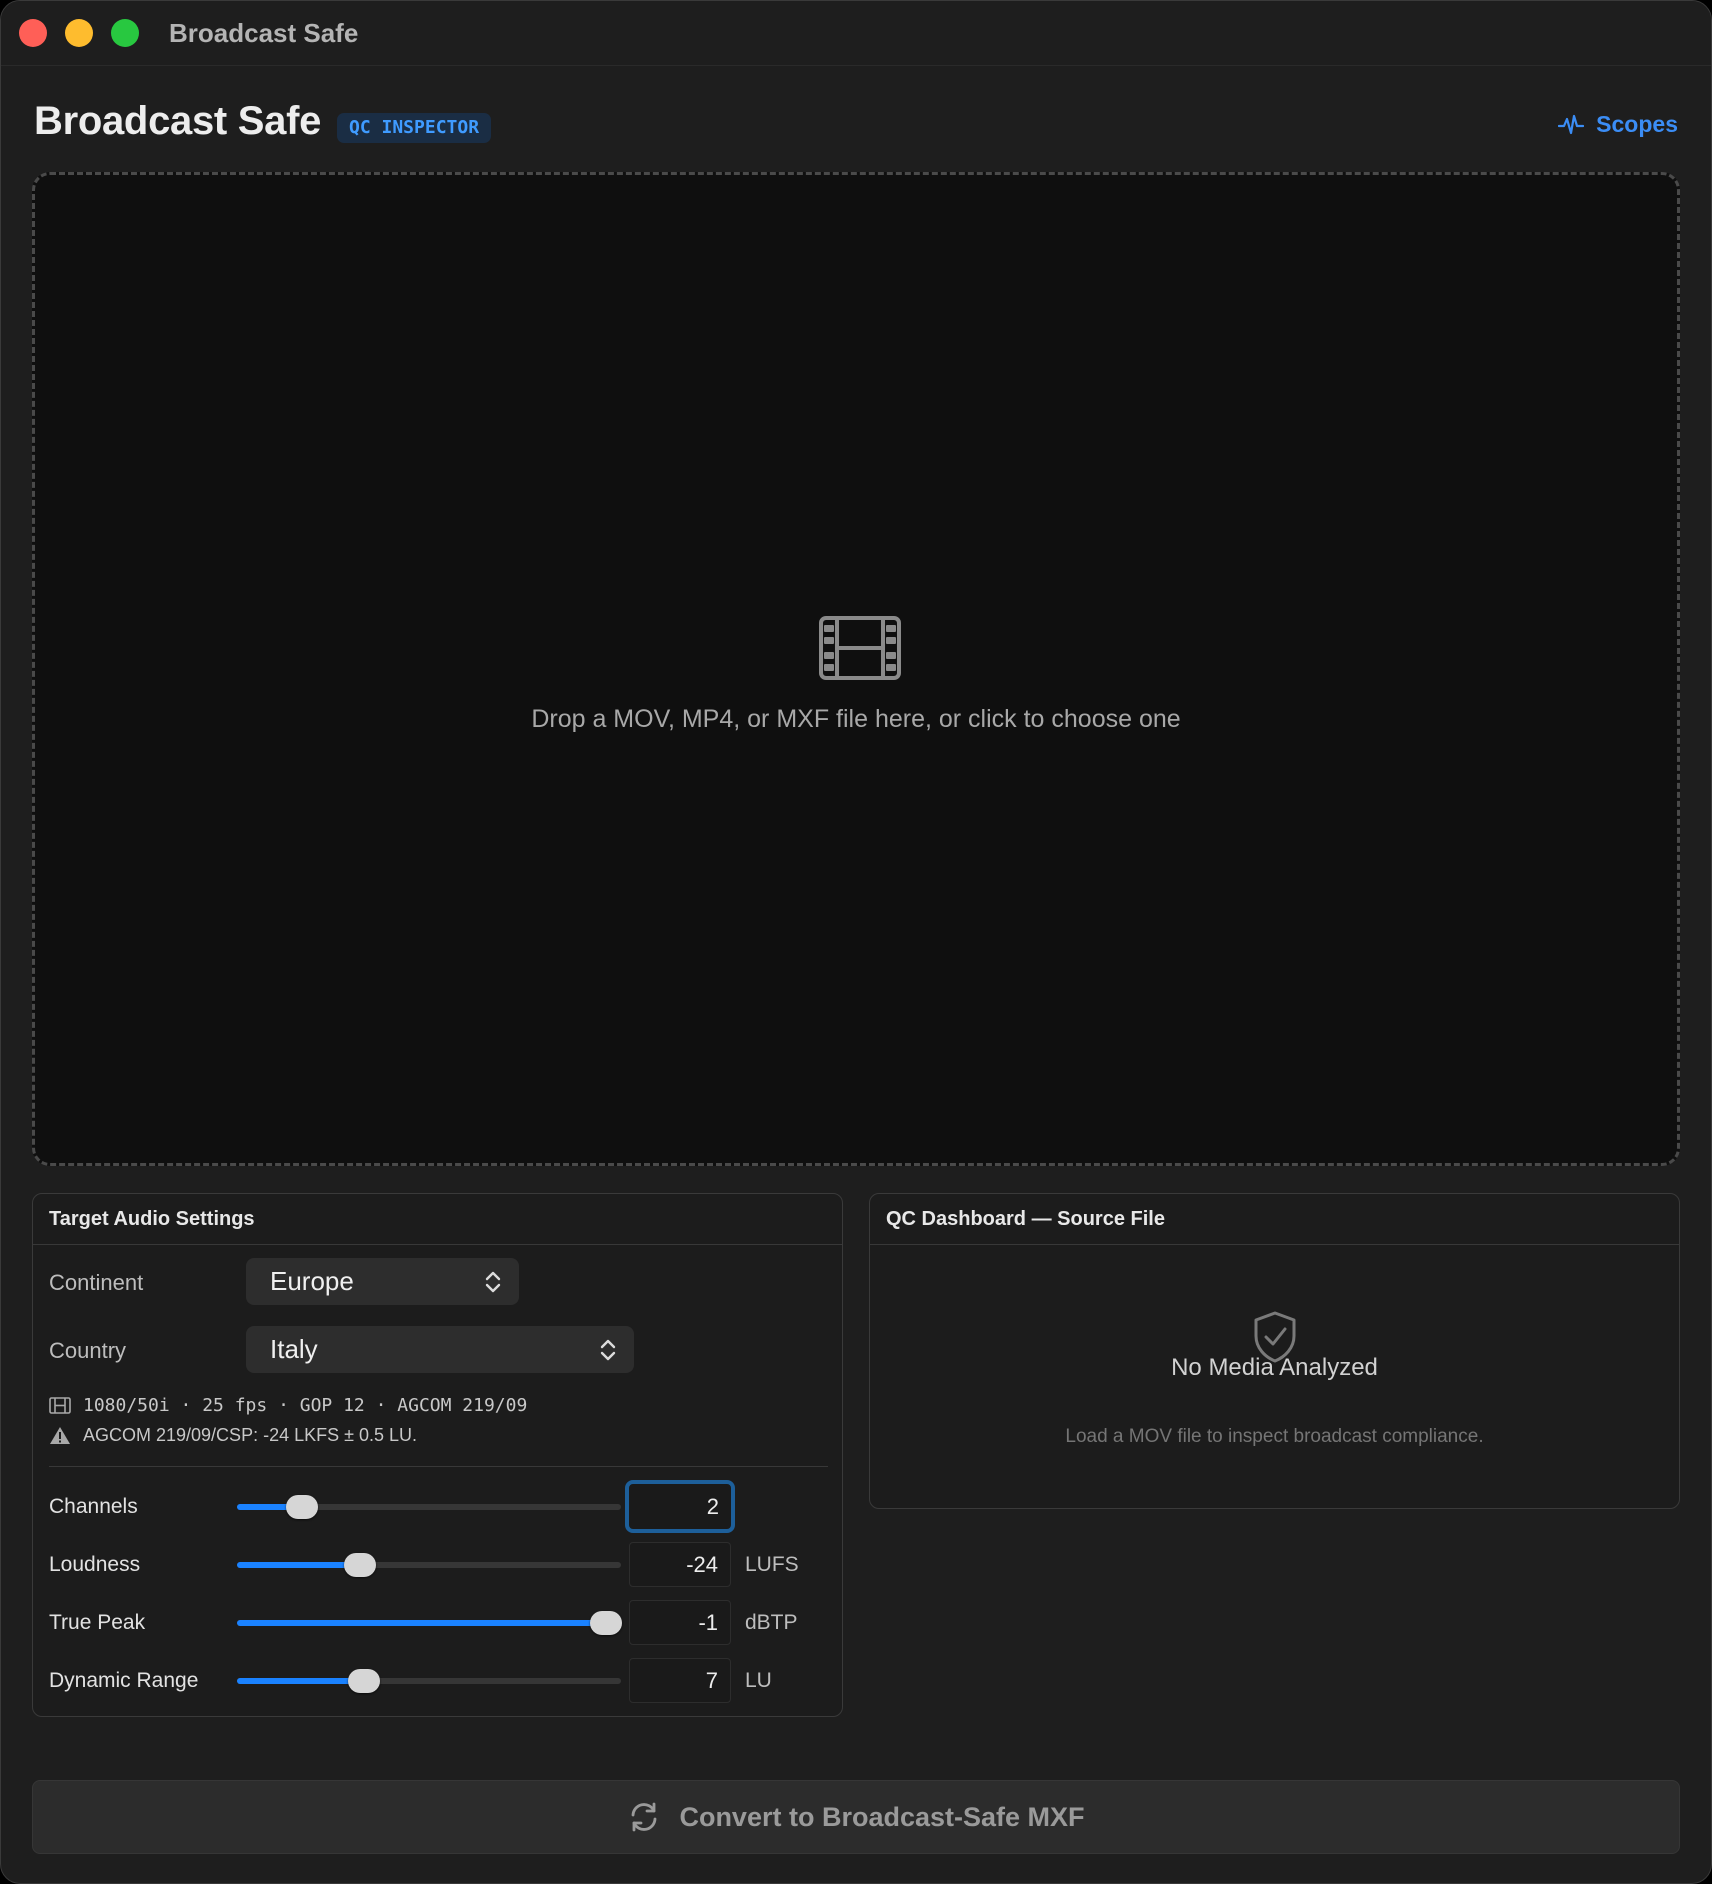 This screenshot has width=1712, height=1884. Describe the element at coordinates (88, 1350) in the screenshot. I see `country-label: Country` at that location.